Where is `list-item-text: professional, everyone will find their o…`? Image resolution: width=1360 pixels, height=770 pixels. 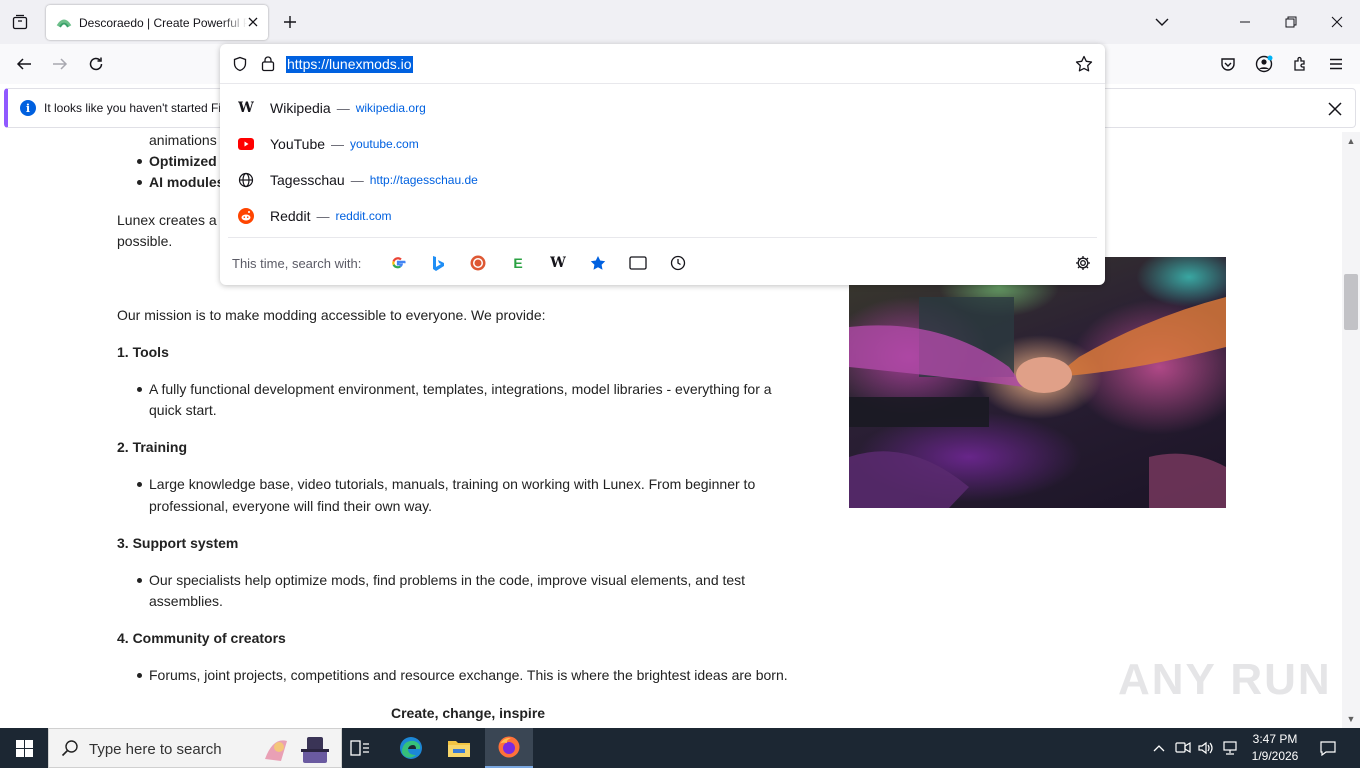 list-item-text: professional, everyone will find their o… is located at coordinates (290, 506).